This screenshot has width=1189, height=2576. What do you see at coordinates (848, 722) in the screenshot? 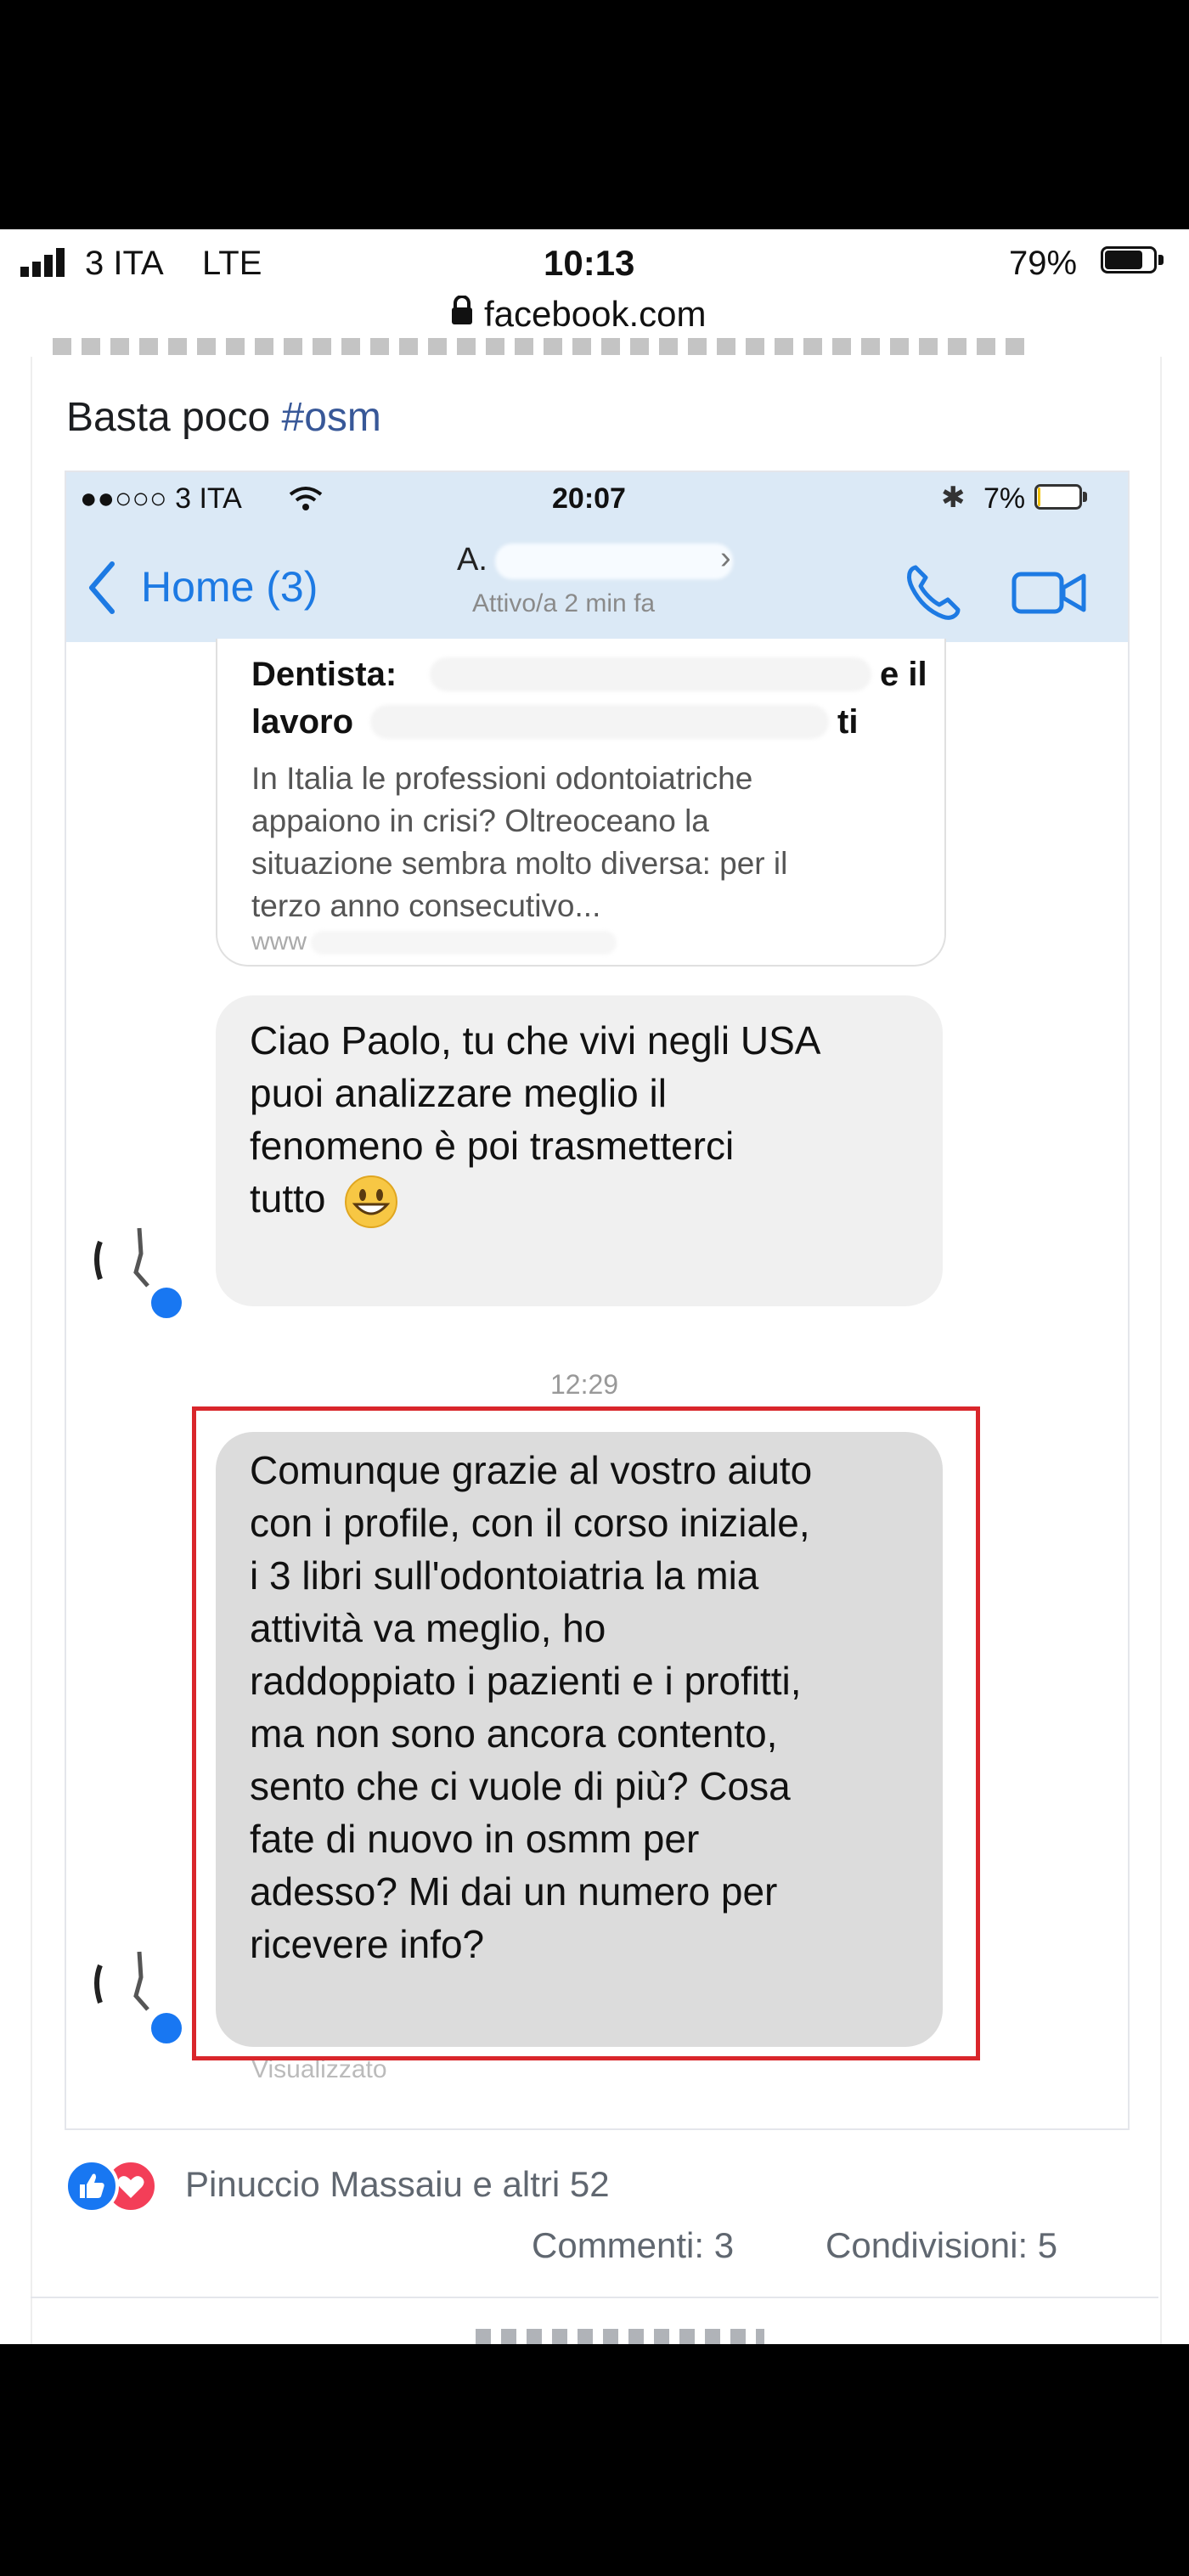
I see `link-title-line-2-end: ti` at bounding box center [848, 722].